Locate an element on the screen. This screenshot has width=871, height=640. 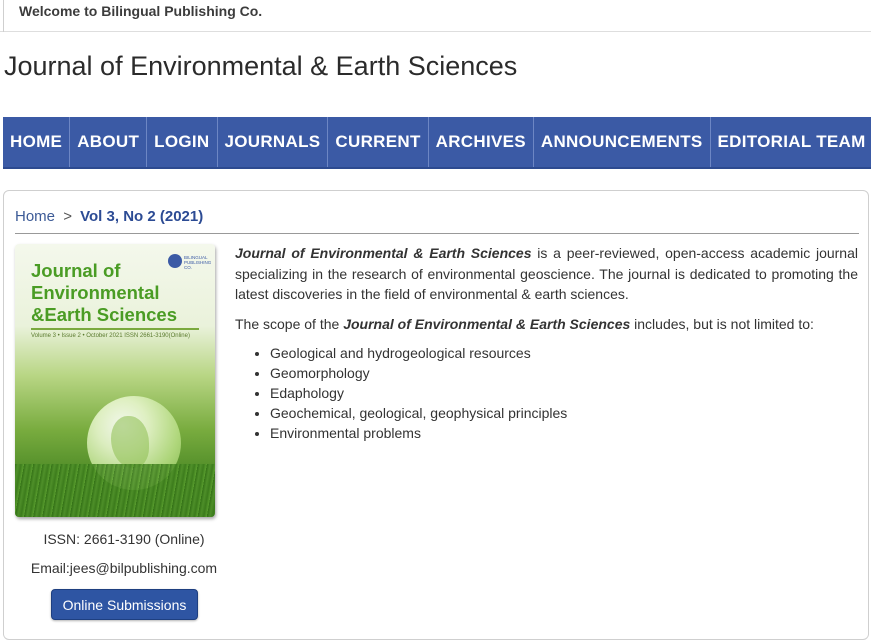
nav-current: CURRENT is located at coordinates (378, 142).